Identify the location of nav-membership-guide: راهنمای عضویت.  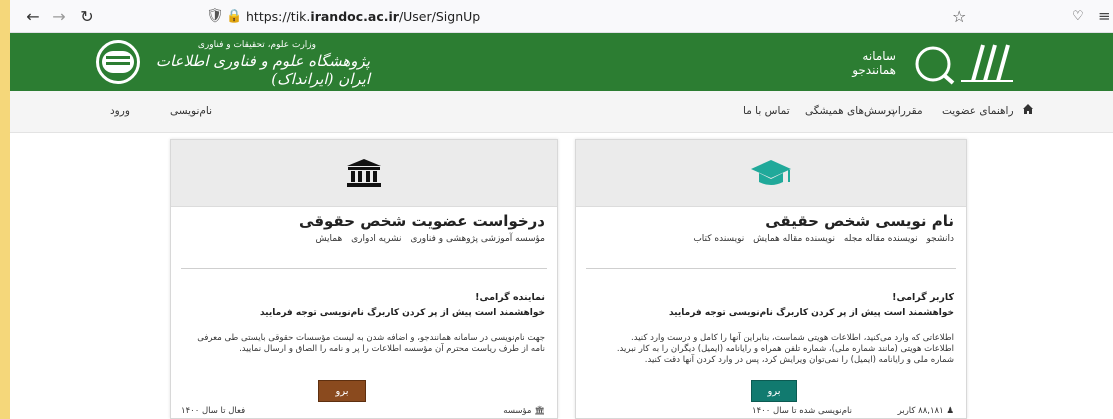
(978, 111).